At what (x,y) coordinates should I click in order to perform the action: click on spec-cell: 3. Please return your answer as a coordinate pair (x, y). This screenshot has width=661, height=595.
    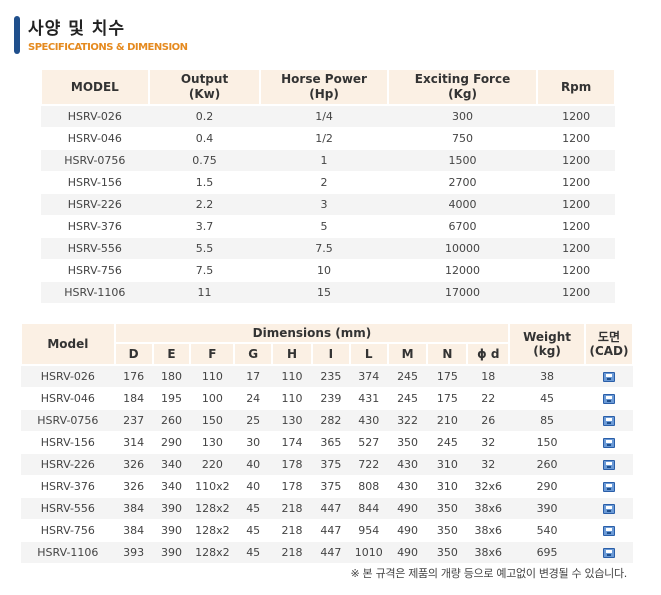
    Looking at the image, I should click on (324, 204).